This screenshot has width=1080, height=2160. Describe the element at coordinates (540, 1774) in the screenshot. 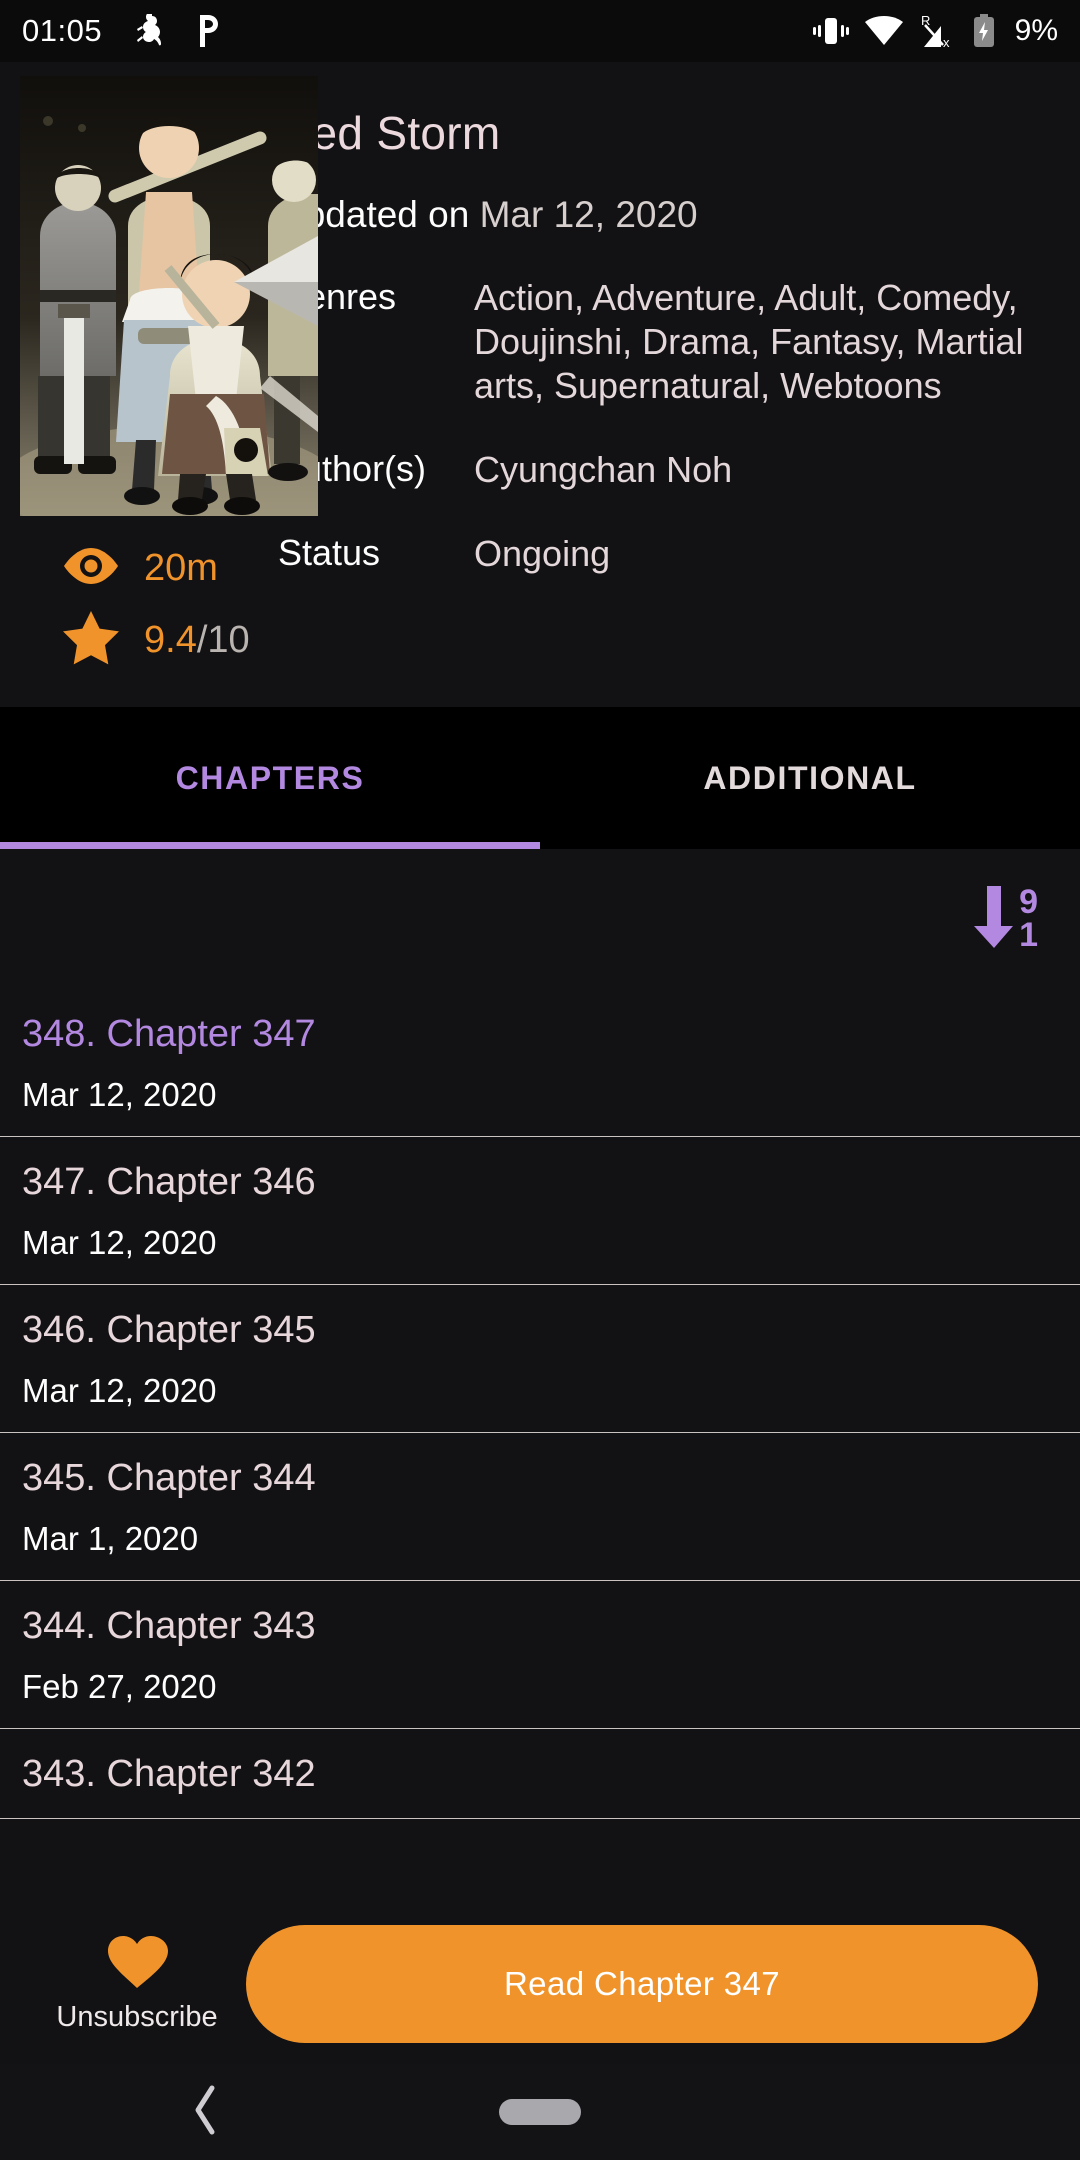

I see `table-row: 343. Chapter 342` at that location.